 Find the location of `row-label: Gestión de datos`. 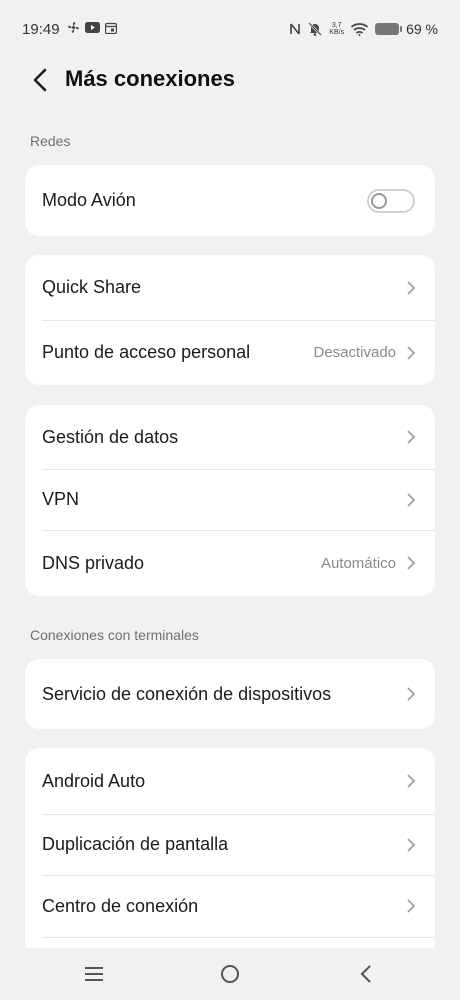

row-label: Gestión de datos is located at coordinates (110, 436).